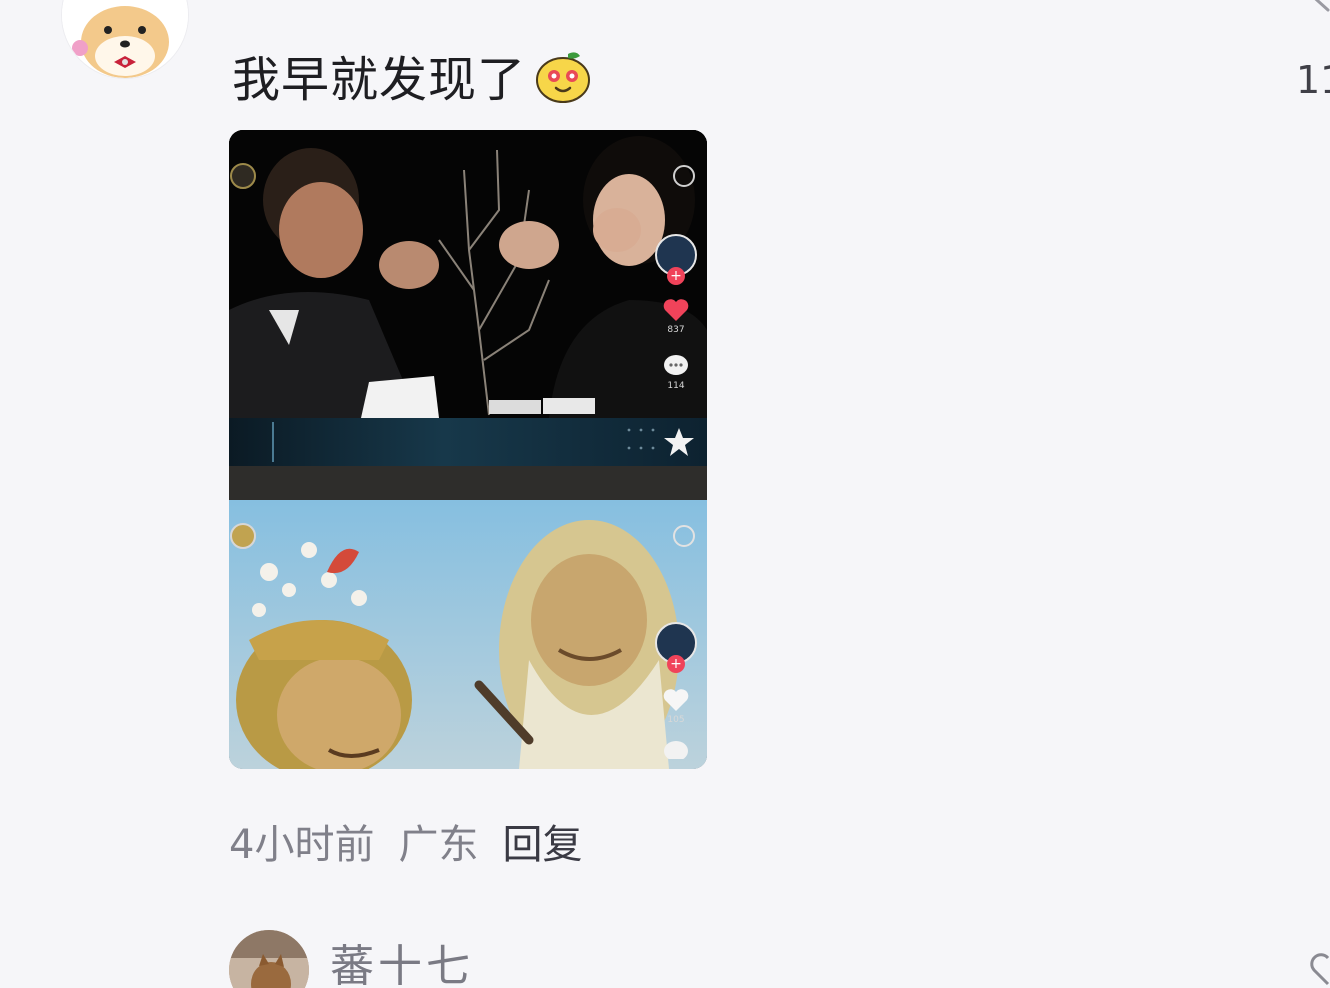 This screenshot has width=1330, height=988. What do you see at coordinates (542, 841) in the screenshot?
I see `reply-button: 回复` at bounding box center [542, 841].